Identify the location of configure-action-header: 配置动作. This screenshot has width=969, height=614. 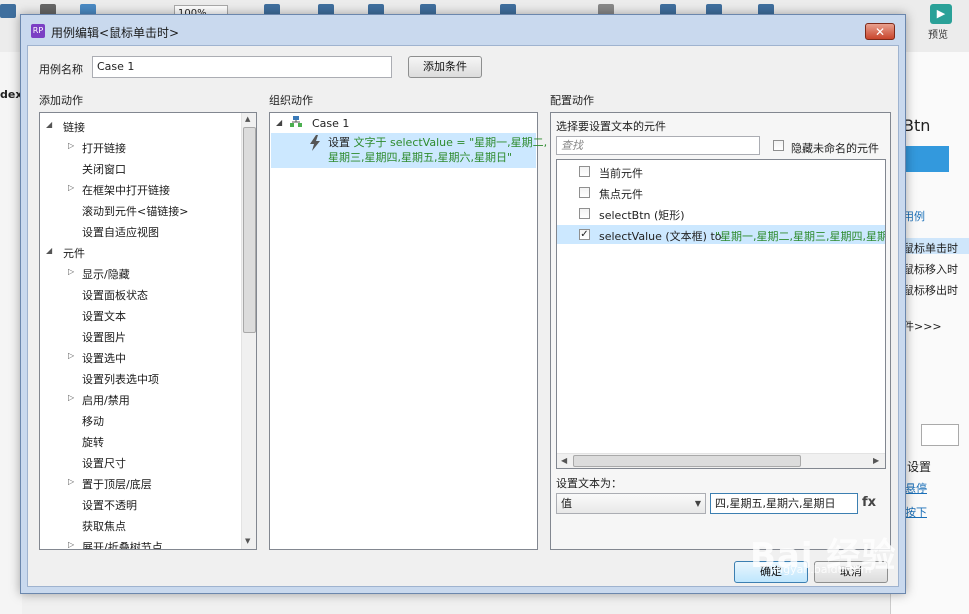
(572, 100).